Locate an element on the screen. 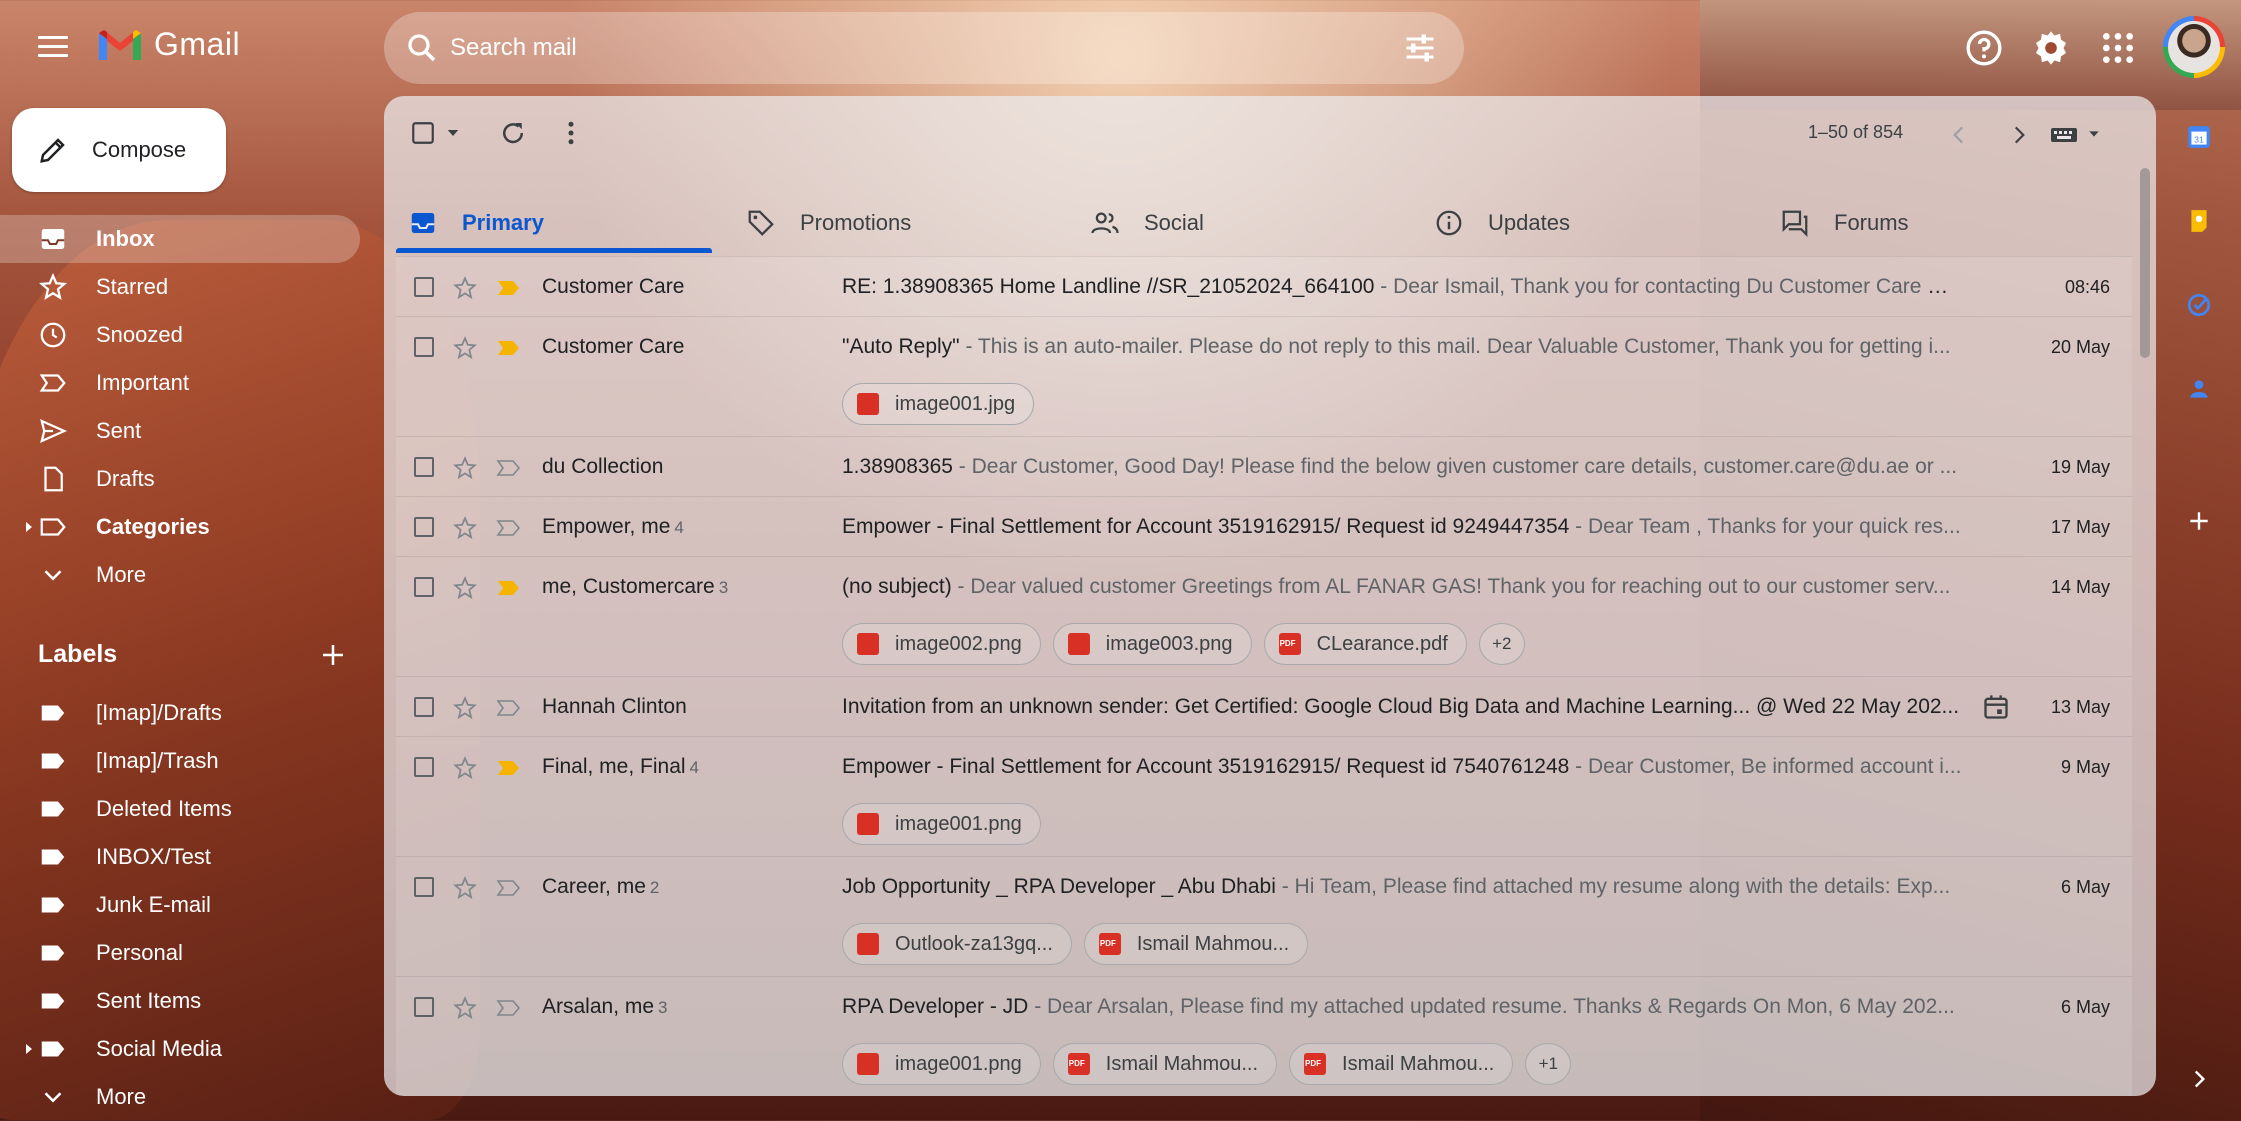 This screenshot has width=2241, height=1121. sidebar-item-drafts: Drafts is located at coordinates (180, 479).